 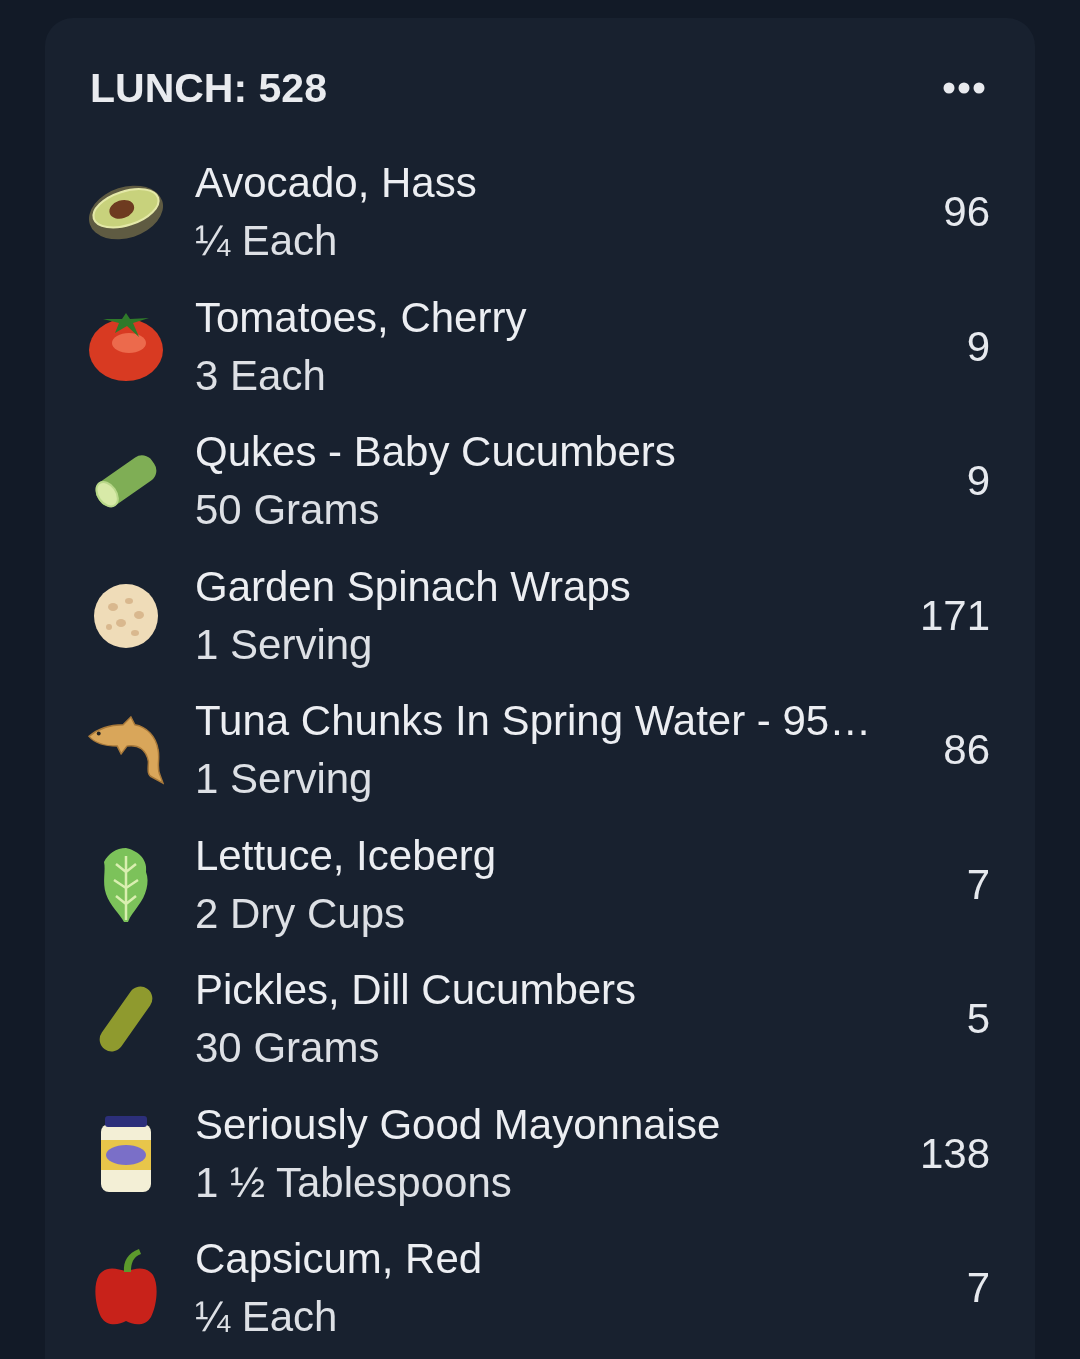 I want to click on food-name: Qukes - Baby Cucumbers, so click(x=435, y=452).